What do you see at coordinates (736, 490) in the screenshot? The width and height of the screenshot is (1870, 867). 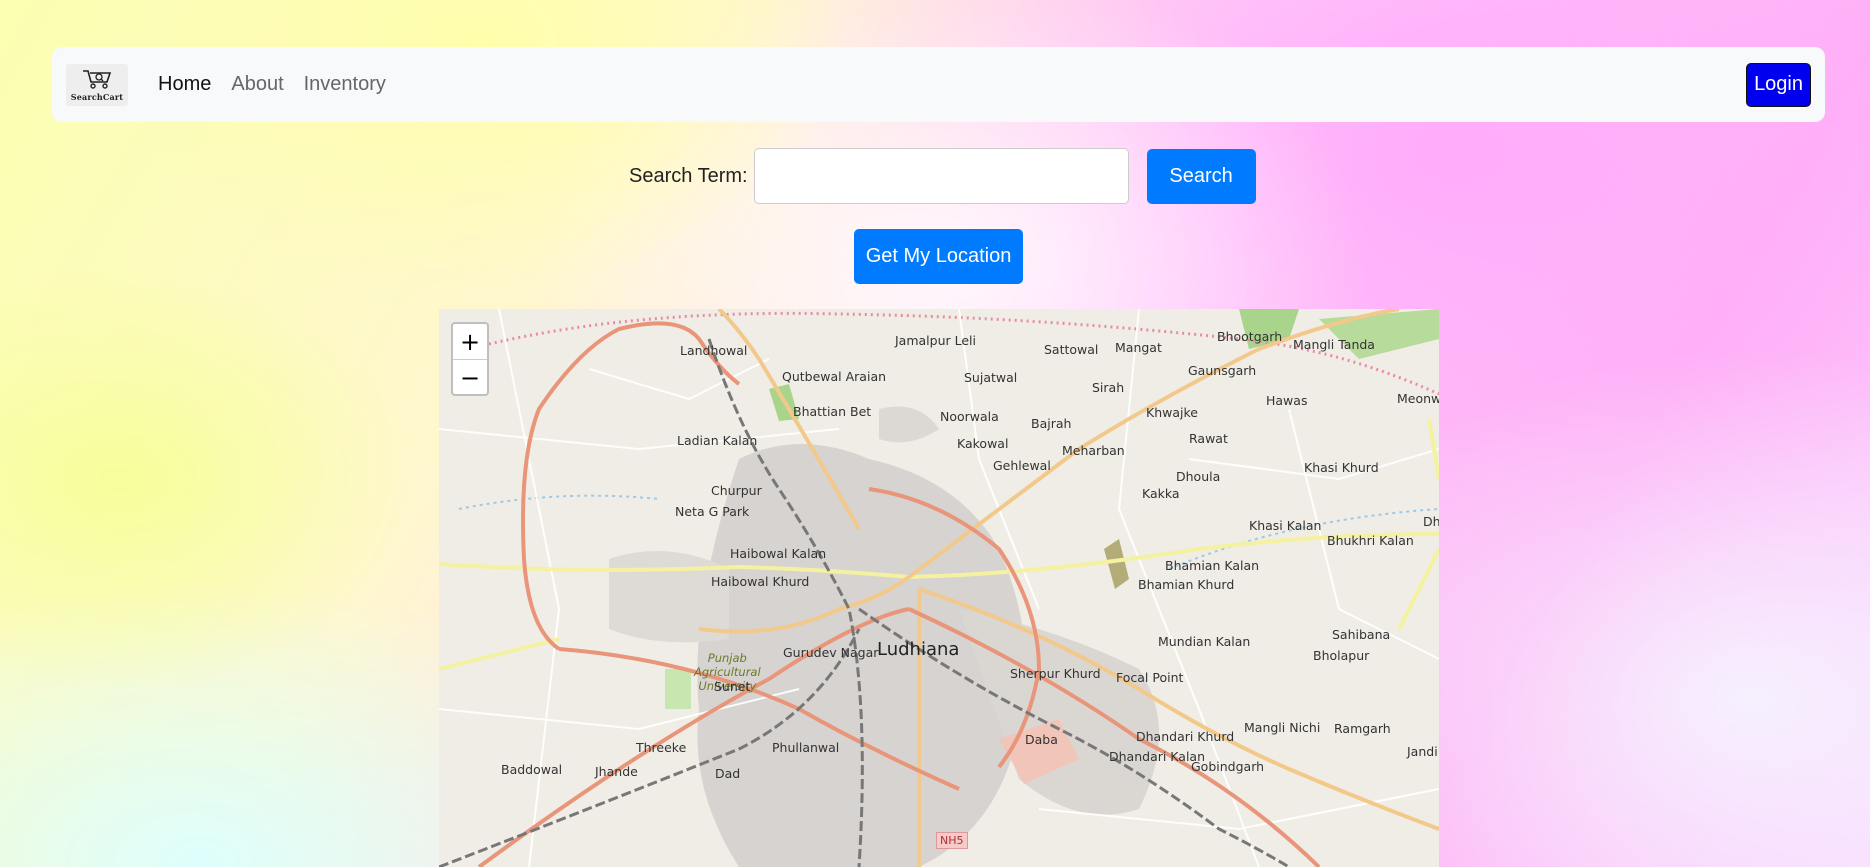 I see `map-place-label: Churpur` at bounding box center [736, 490].